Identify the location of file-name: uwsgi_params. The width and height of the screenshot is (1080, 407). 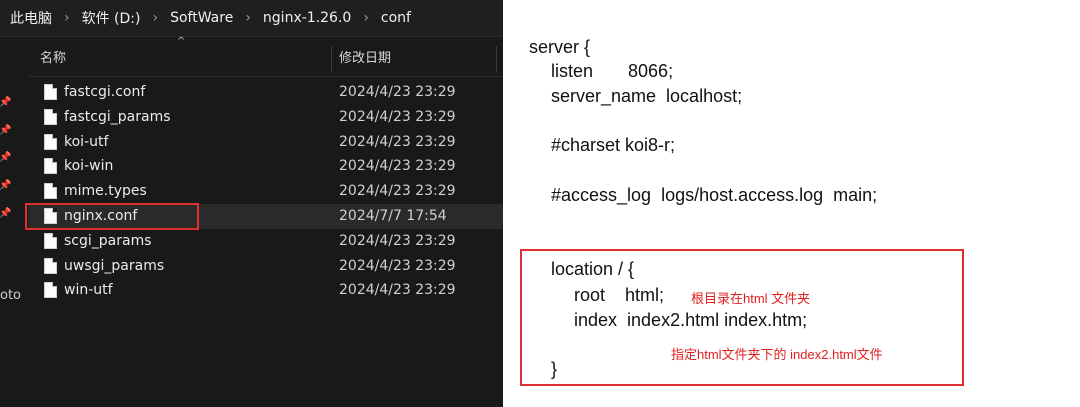
(114, 265).